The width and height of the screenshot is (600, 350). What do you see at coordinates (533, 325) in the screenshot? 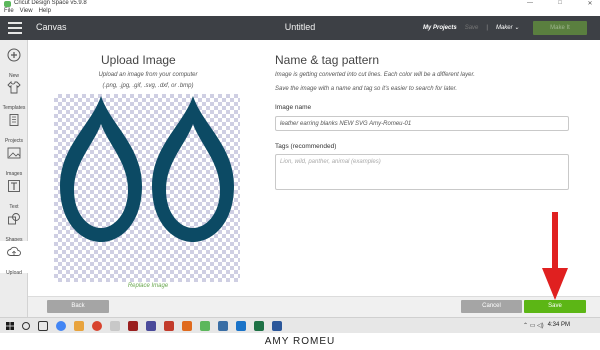
I see `system-tray-icons: ⌃ ▭ ◁)` at bounding box center [533, 325].